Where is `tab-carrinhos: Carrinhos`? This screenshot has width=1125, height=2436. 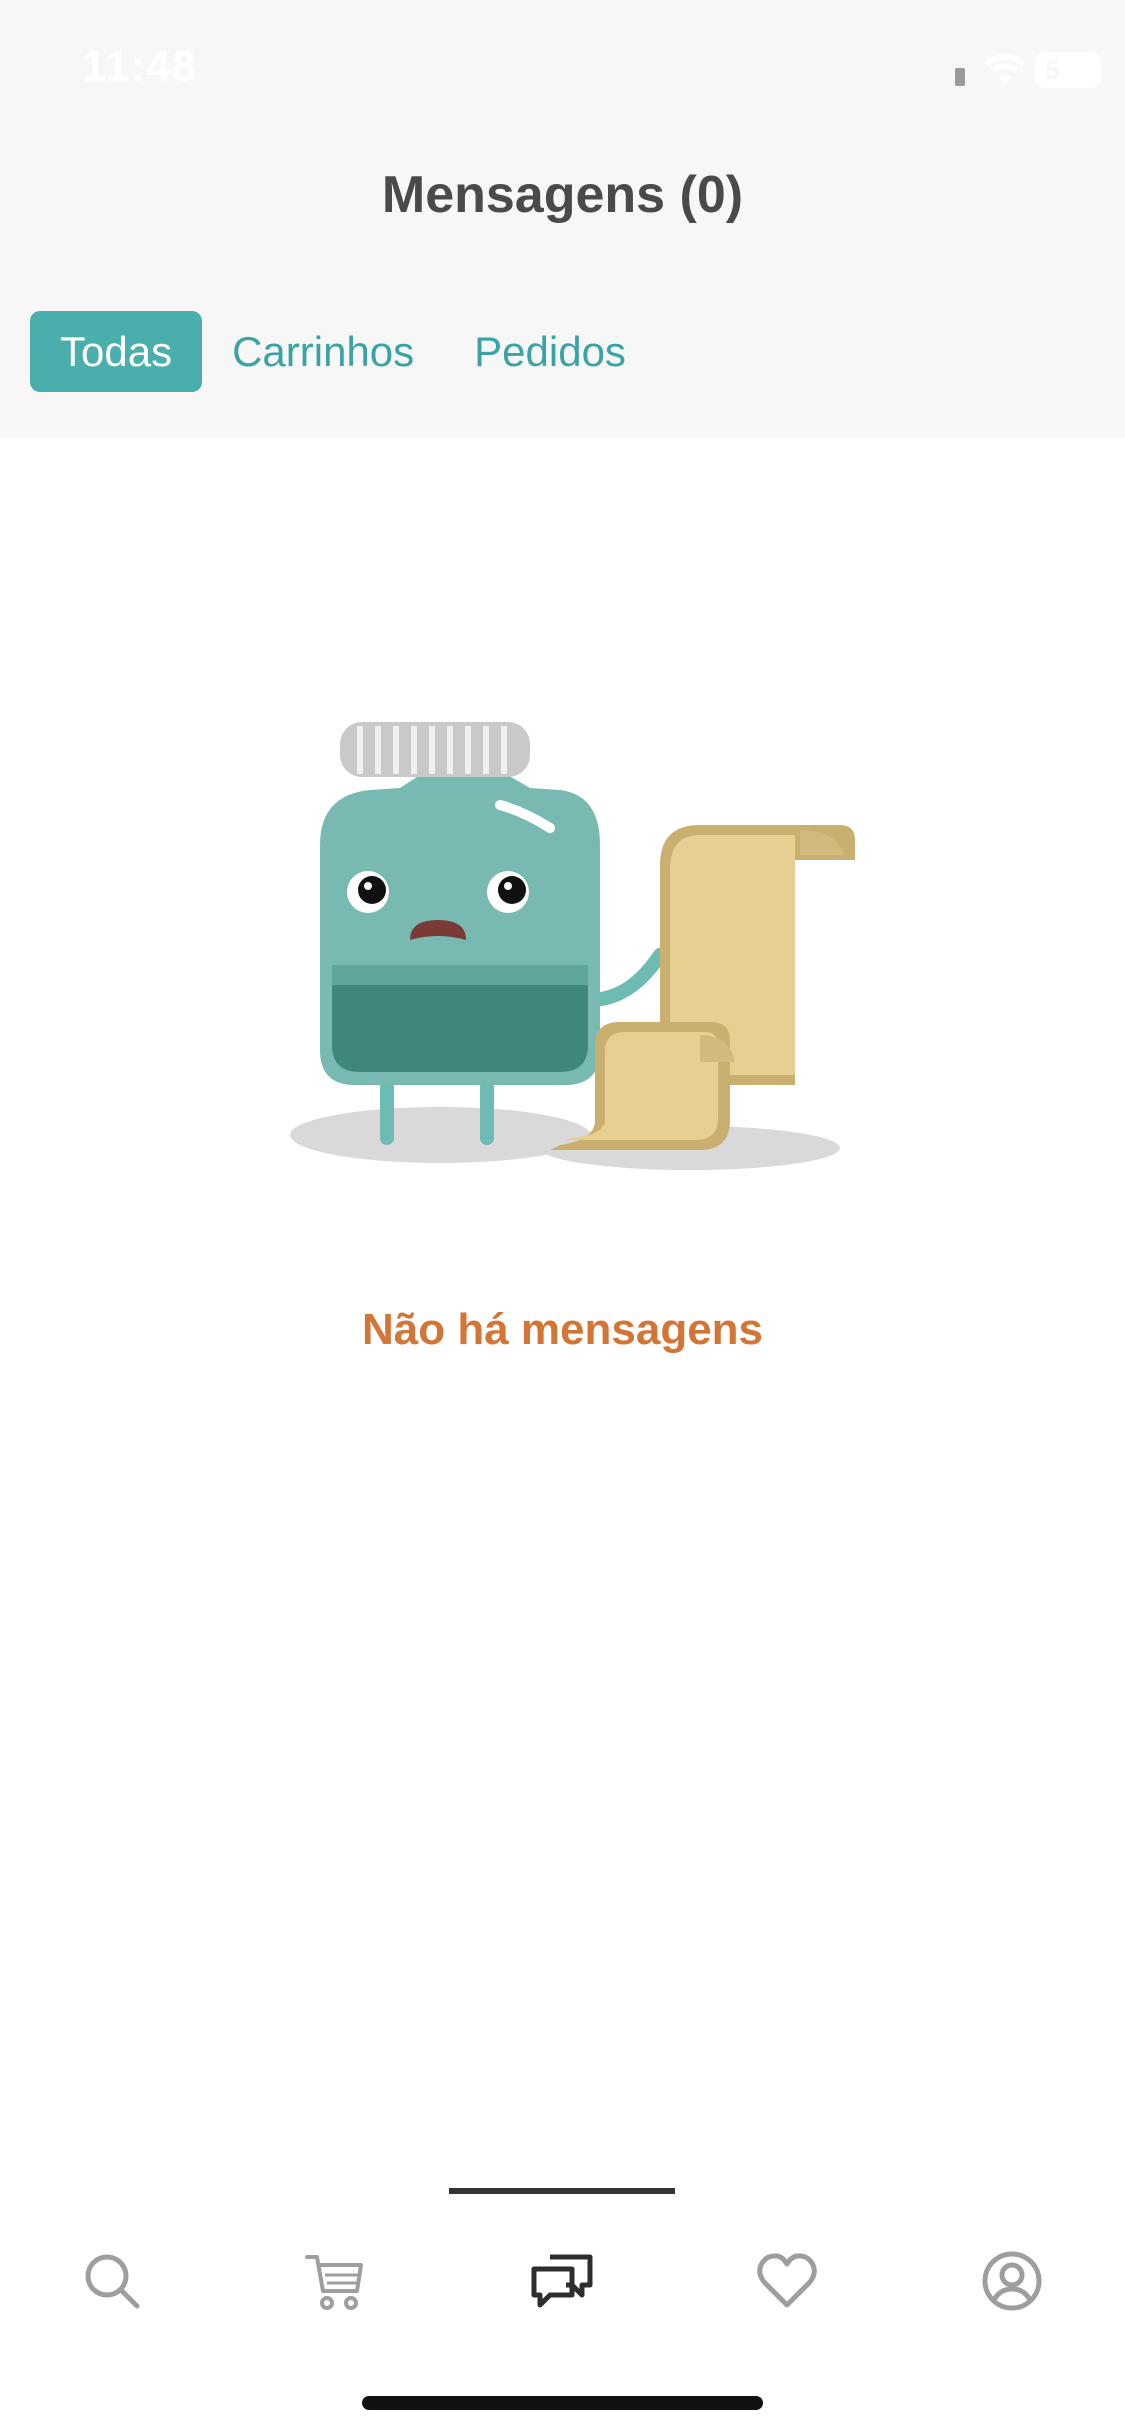
tab-carrinhos: Carrinhos is located at coordinates (323, 351).